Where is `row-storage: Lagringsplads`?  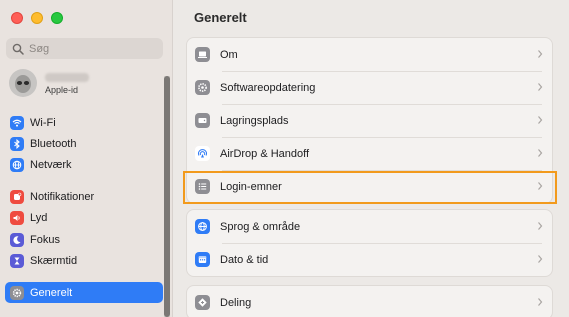
row-storage: Lagringsplads is located at coordinates (369, 120).